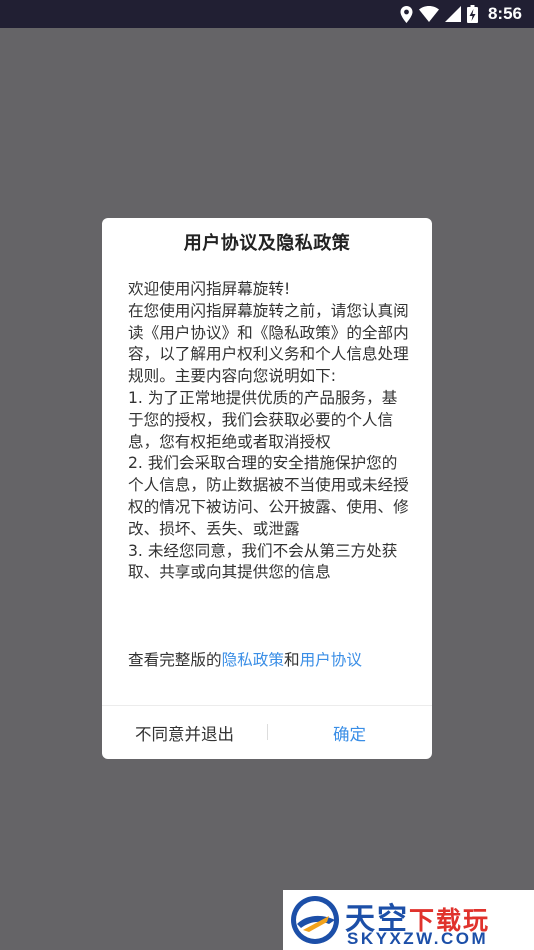 This screenshot has height=950, width=534. I want to click on signal-icon, so click(452, 14).